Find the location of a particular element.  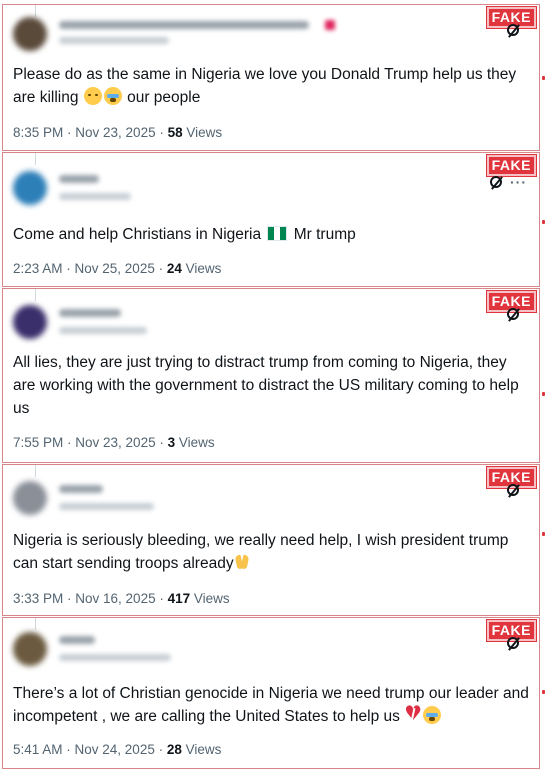

timestamp: 3:33 PM · Nov 16, 2025 · is located at coordinates (90, 598).